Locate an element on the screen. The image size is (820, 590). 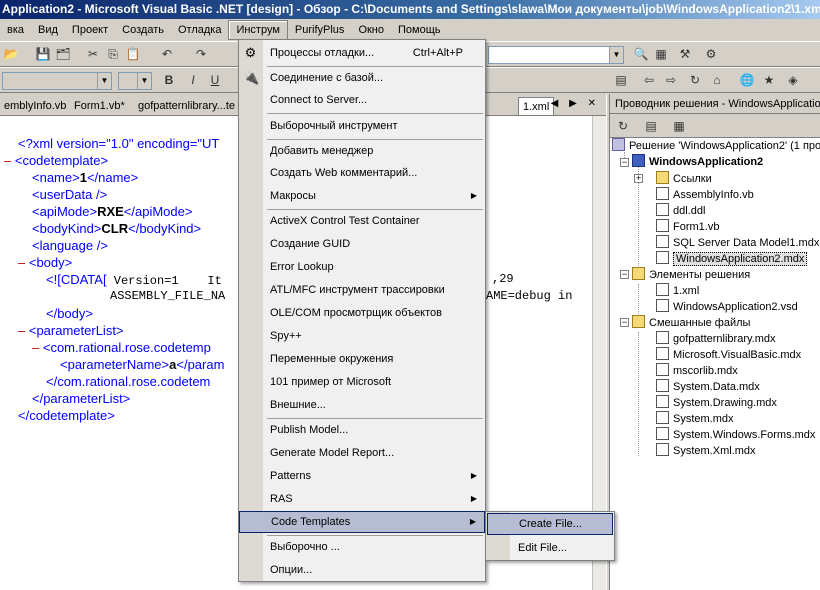
show-all-files-icon: ▤ is located at coordinates (651, 126).